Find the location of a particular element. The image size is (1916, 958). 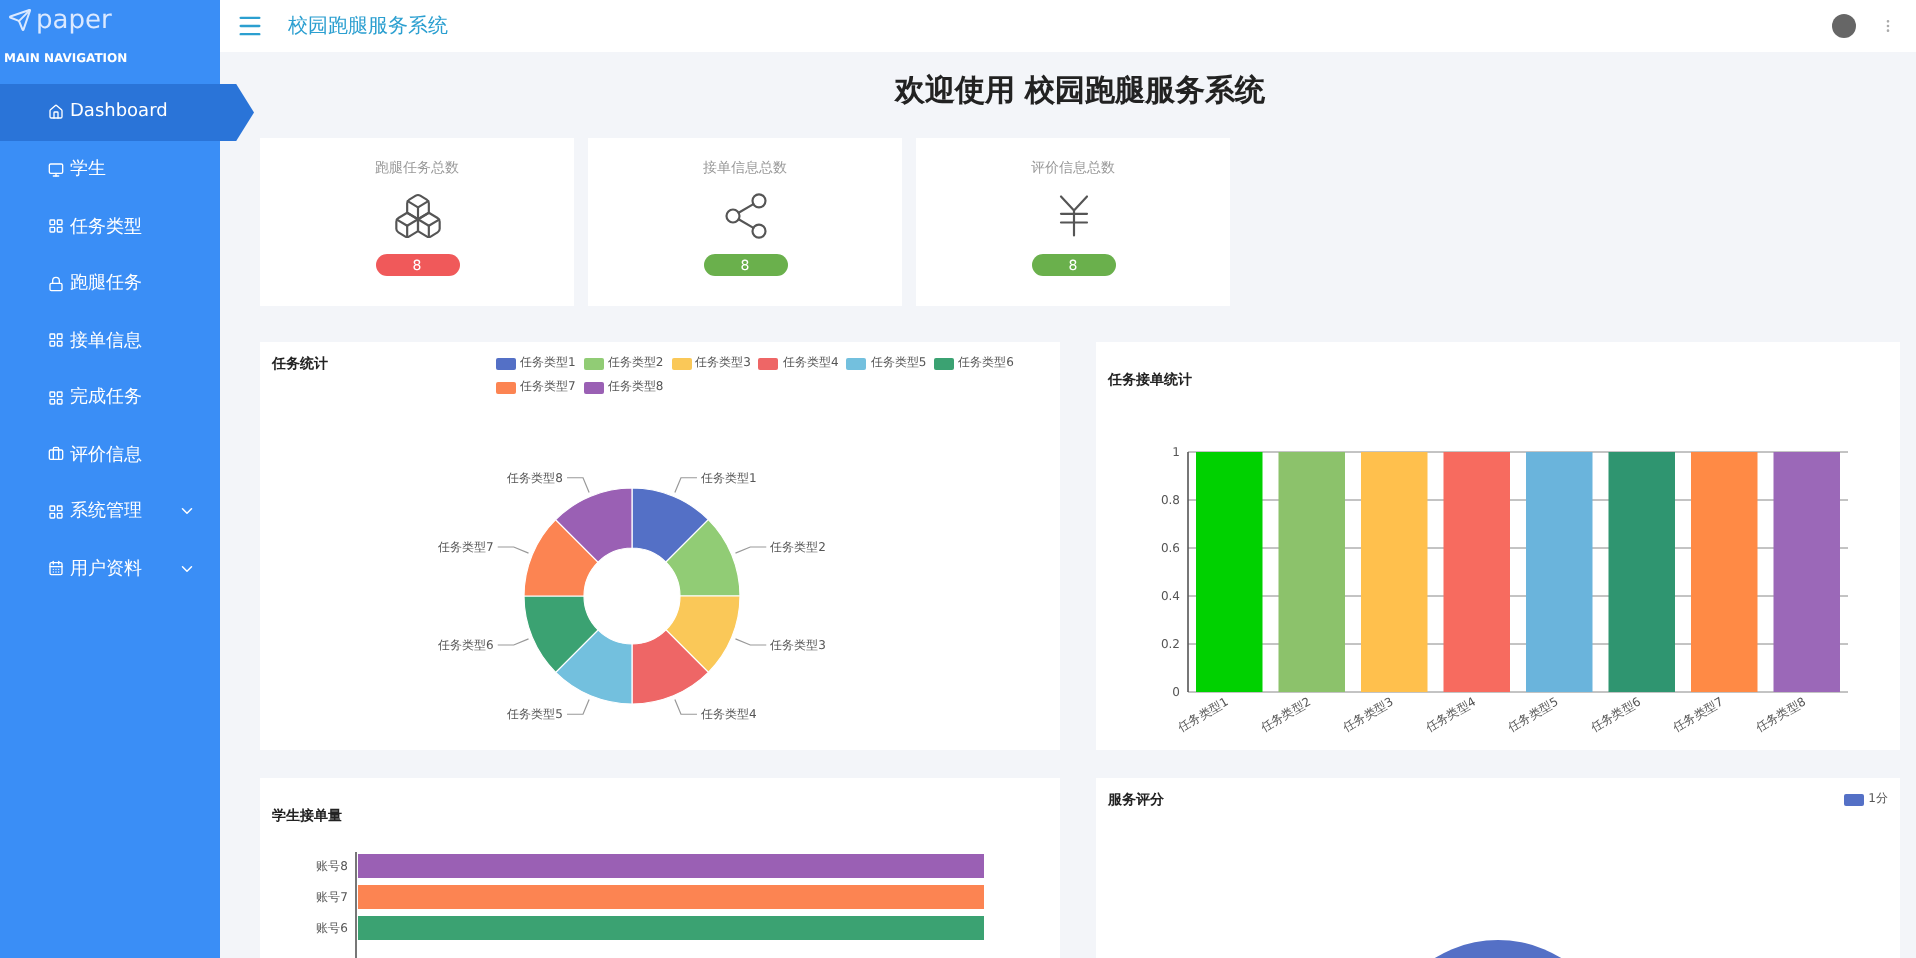

avatar-icon is located at coordinates (1844, 26).